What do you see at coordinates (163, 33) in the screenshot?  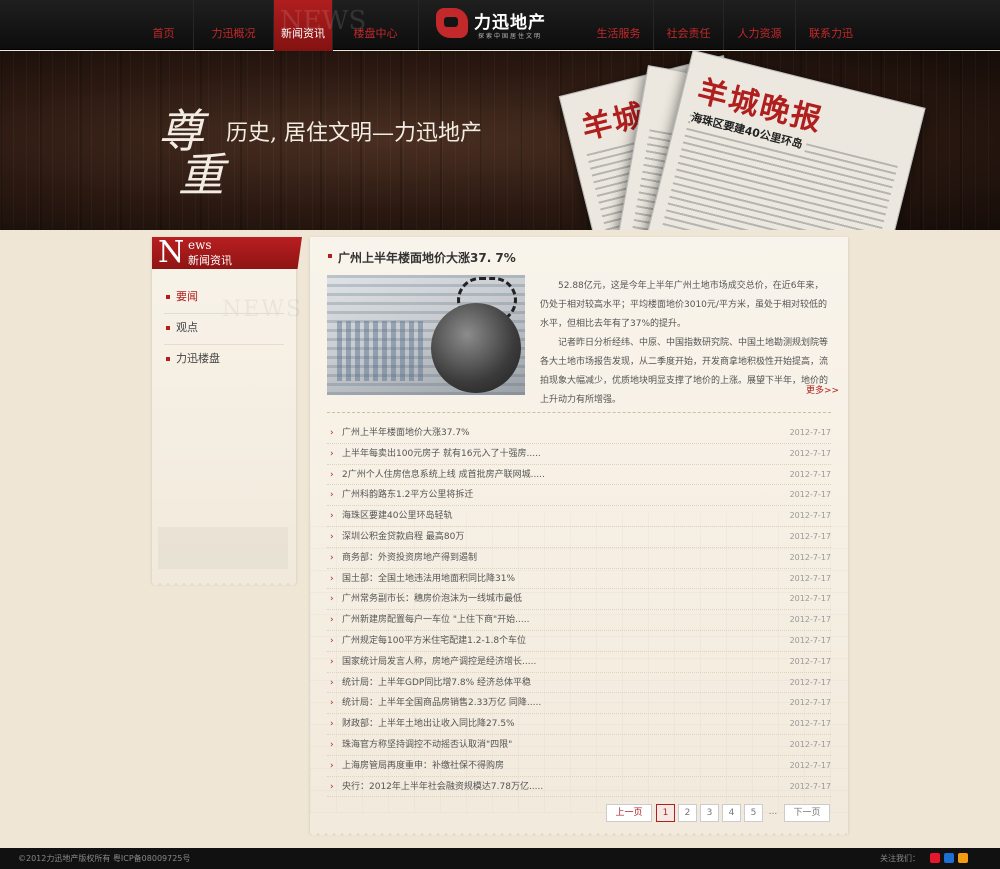 I see `nav-item-label: 首页` at bounding box center [163, 33].